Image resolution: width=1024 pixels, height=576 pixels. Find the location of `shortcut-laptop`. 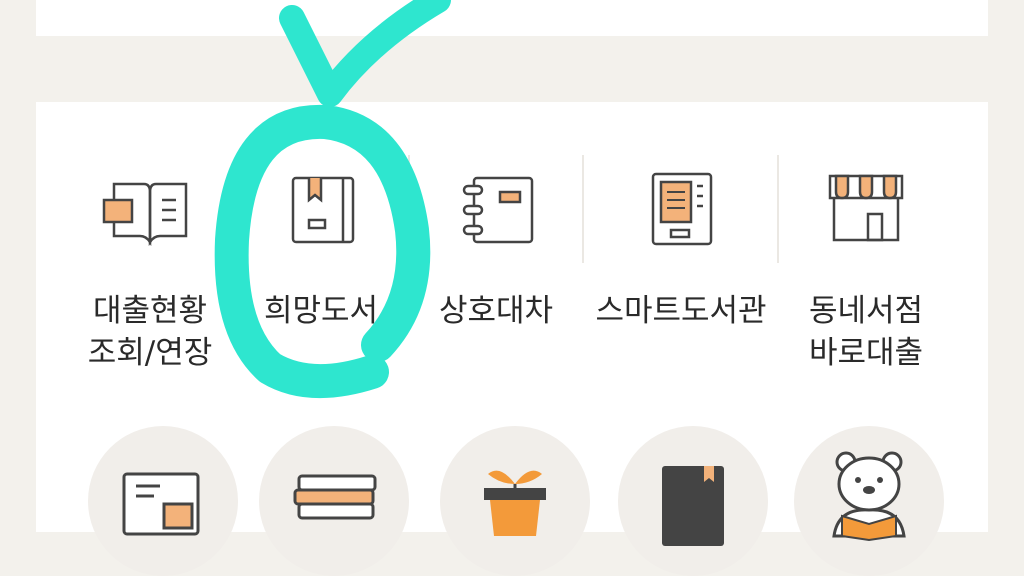

shortcut-laptop is located at coordinates (163, 501).